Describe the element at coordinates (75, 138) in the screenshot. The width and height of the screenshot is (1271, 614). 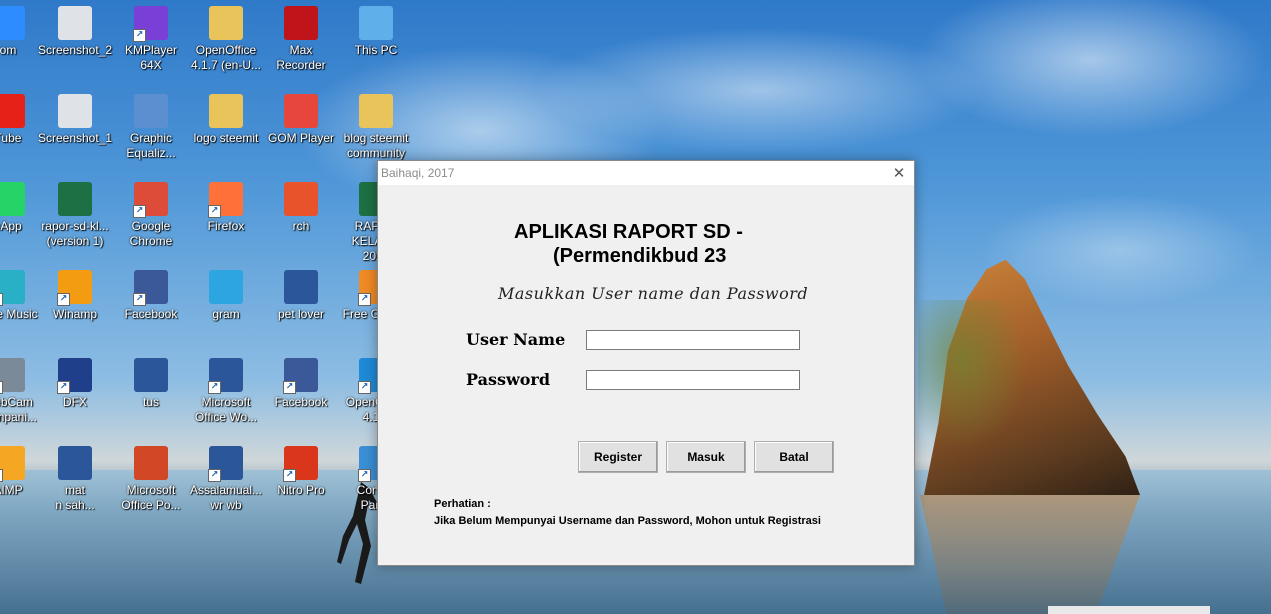
I see `desktop-icon-label: Screenshot_1` at that location.